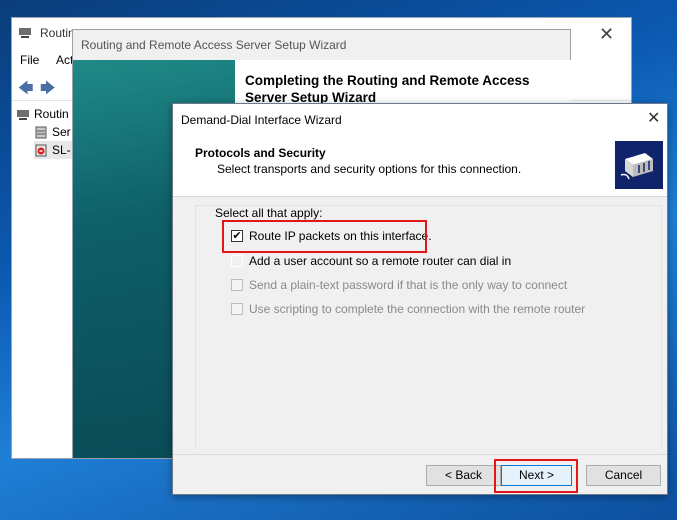 The width and height of the screenshot is (677, 520). What do you see at coordinates (64, 60) in the screenshot?
I see `menu-action: Act` at bounding box center [64, 60].